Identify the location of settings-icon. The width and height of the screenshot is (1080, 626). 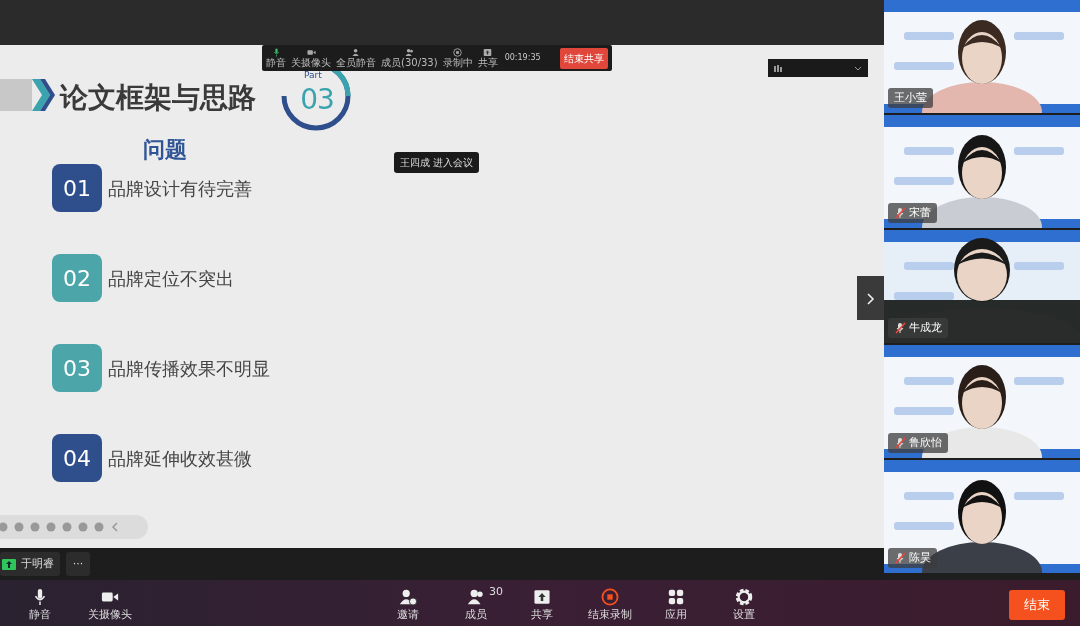
(744, 597).